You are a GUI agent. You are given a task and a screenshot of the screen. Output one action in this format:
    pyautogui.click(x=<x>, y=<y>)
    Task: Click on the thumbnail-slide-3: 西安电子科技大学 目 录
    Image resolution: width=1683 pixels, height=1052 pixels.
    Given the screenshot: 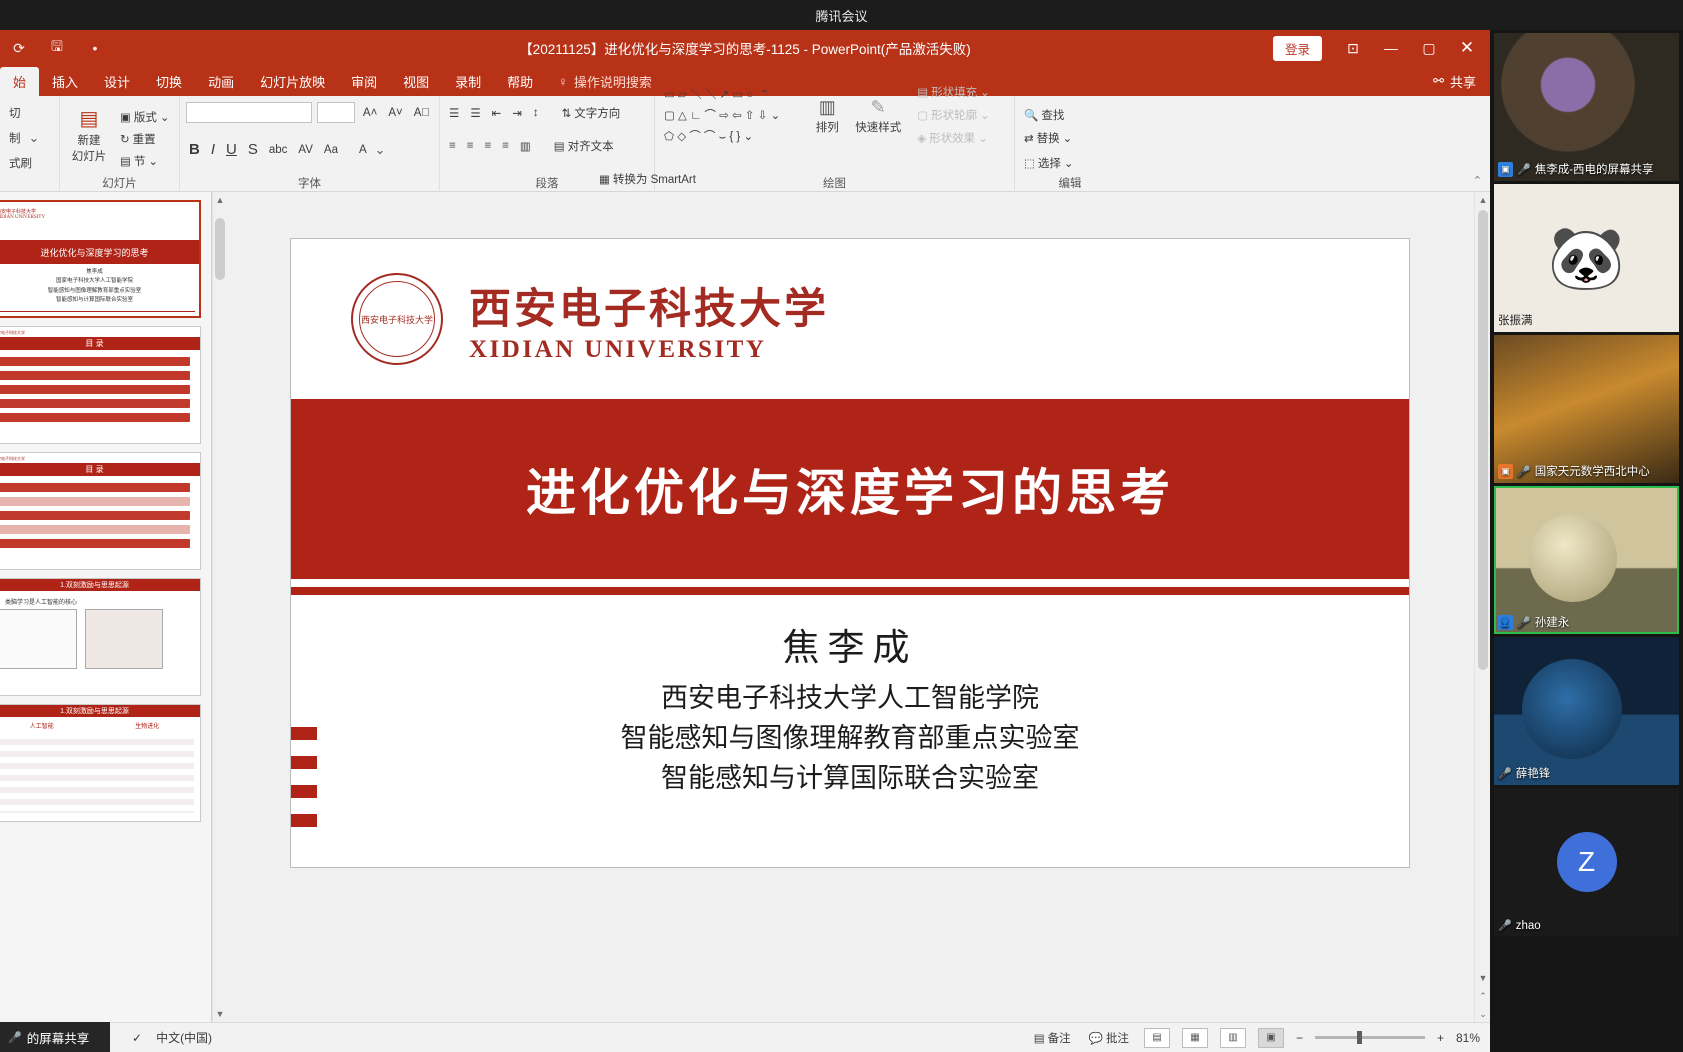 What is the action you would take?
    pyautogui.click(x=100, y=511)
    